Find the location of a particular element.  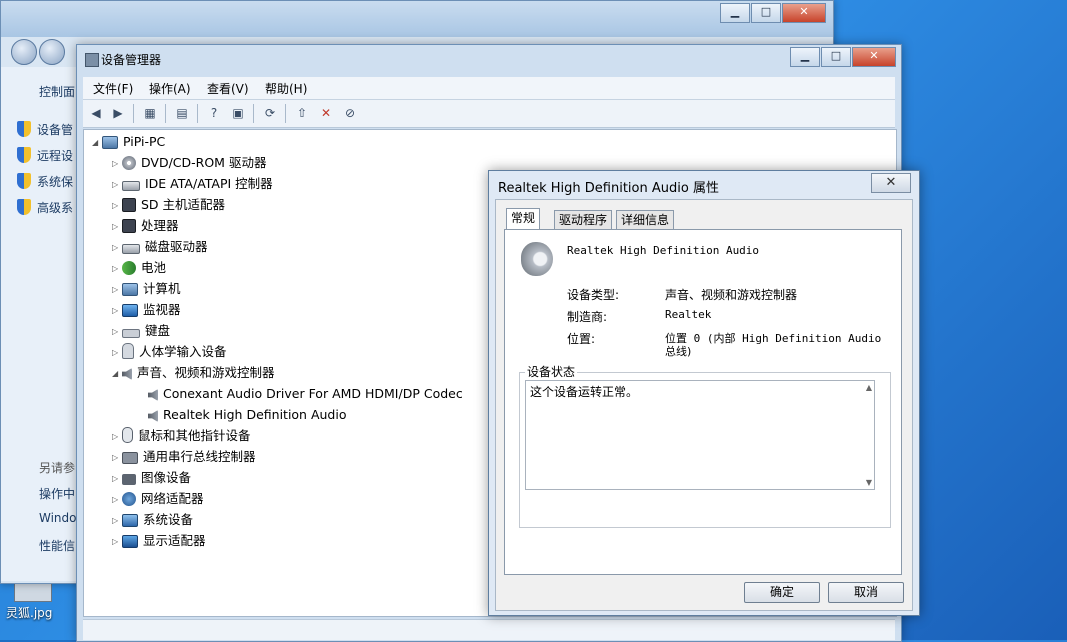

forward-icon: ▶ is located at coordinates (118, 113).